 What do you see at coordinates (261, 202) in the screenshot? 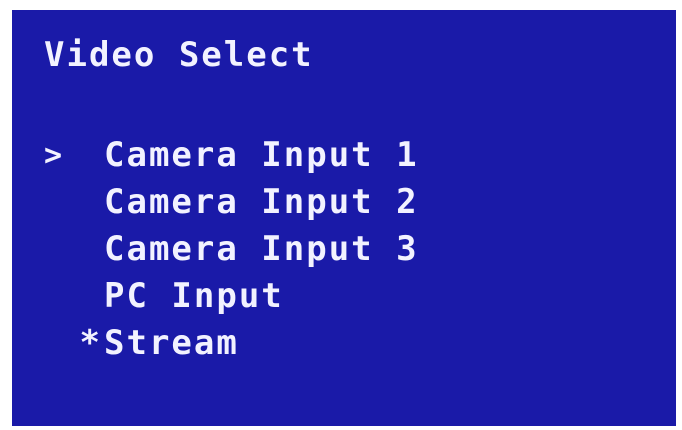
I see `menu-item-label: Camera Input 2` at bounding box center [261, 202].